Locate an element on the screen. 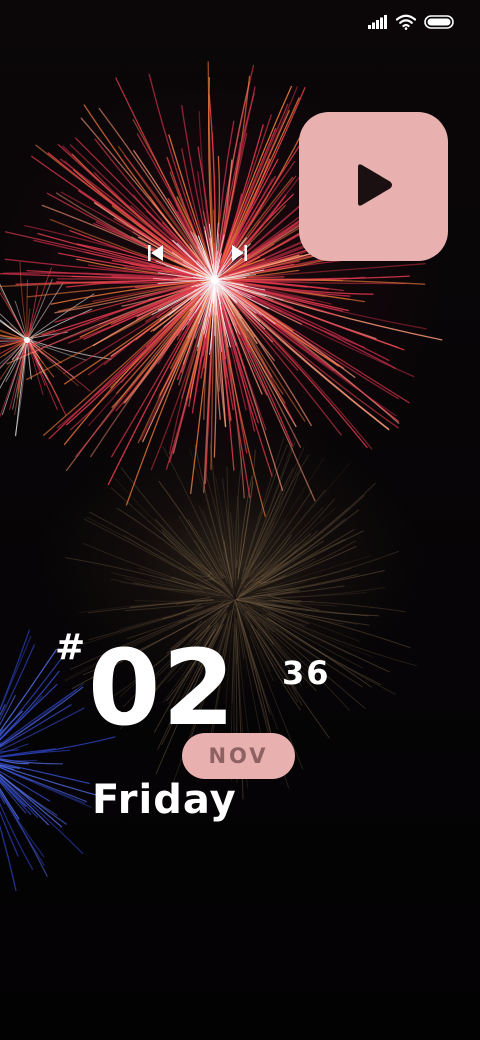 This screenshot has height=1040, width=480. status-bar is located at coordinates (411, 22).